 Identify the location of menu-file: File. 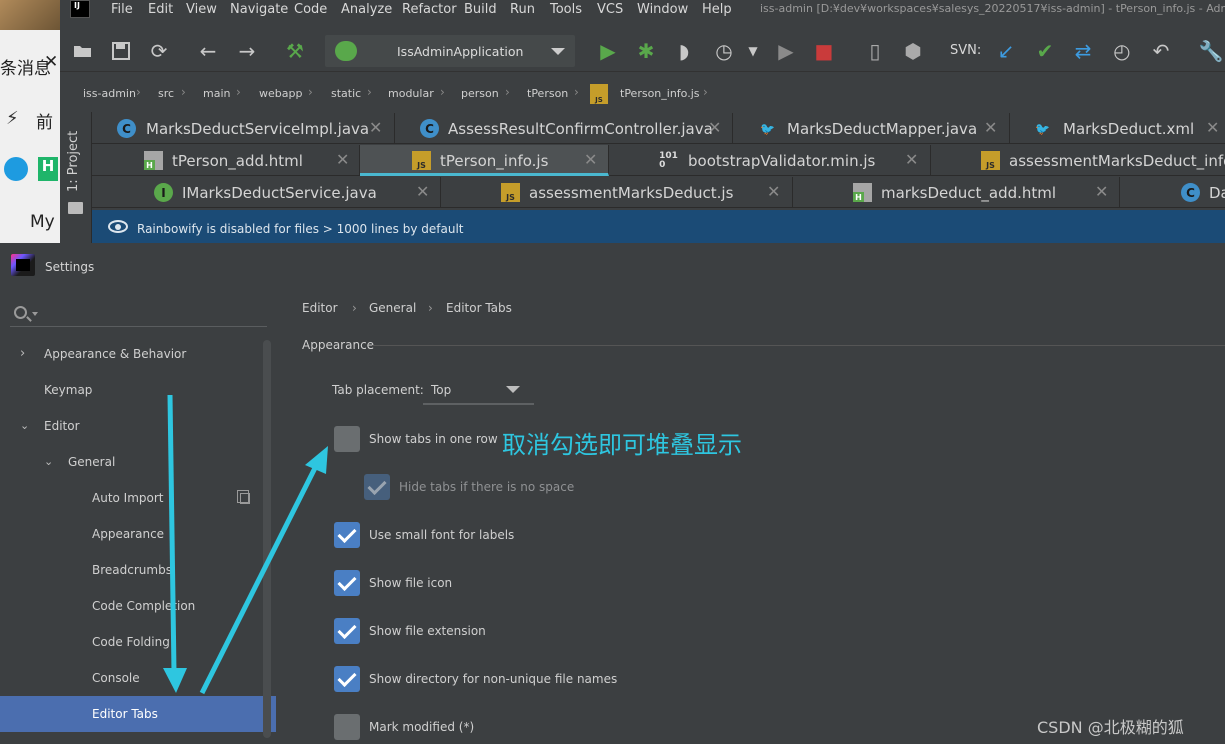
(122, 9).